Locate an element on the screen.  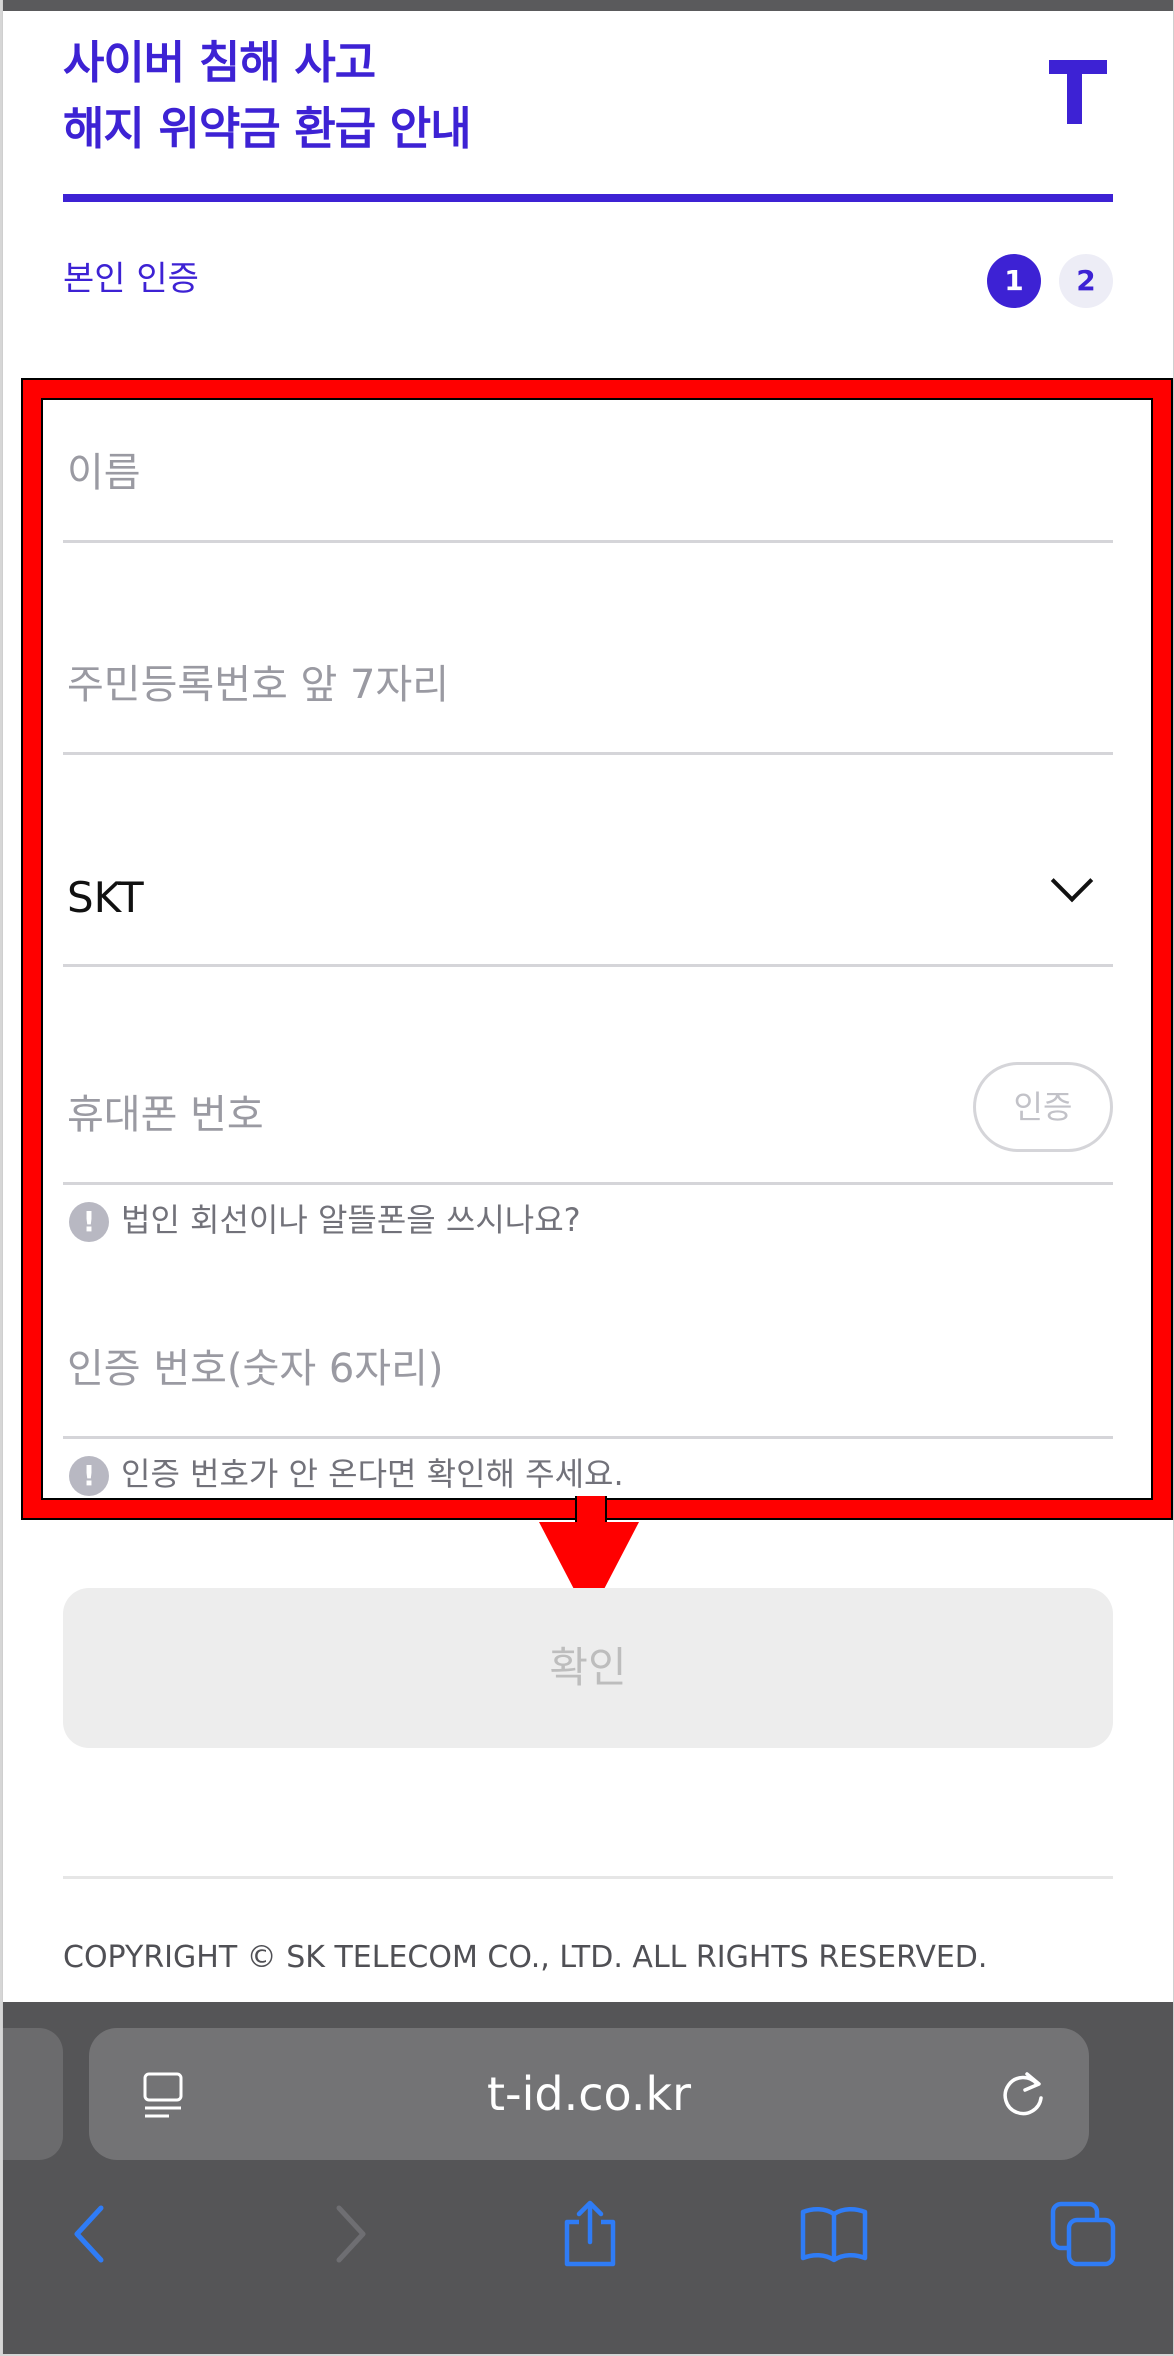
section-label: 본인 인증 is located at coordinates (131, 279).